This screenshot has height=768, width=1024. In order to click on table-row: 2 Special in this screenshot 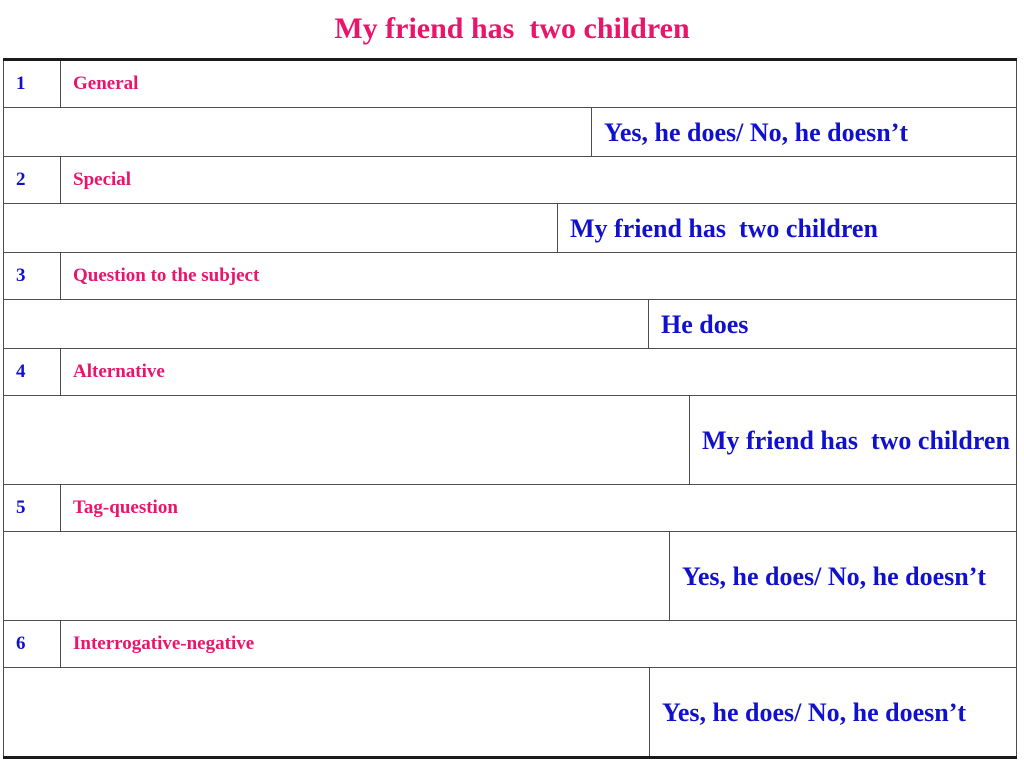, I will do `click(510, 180)`.